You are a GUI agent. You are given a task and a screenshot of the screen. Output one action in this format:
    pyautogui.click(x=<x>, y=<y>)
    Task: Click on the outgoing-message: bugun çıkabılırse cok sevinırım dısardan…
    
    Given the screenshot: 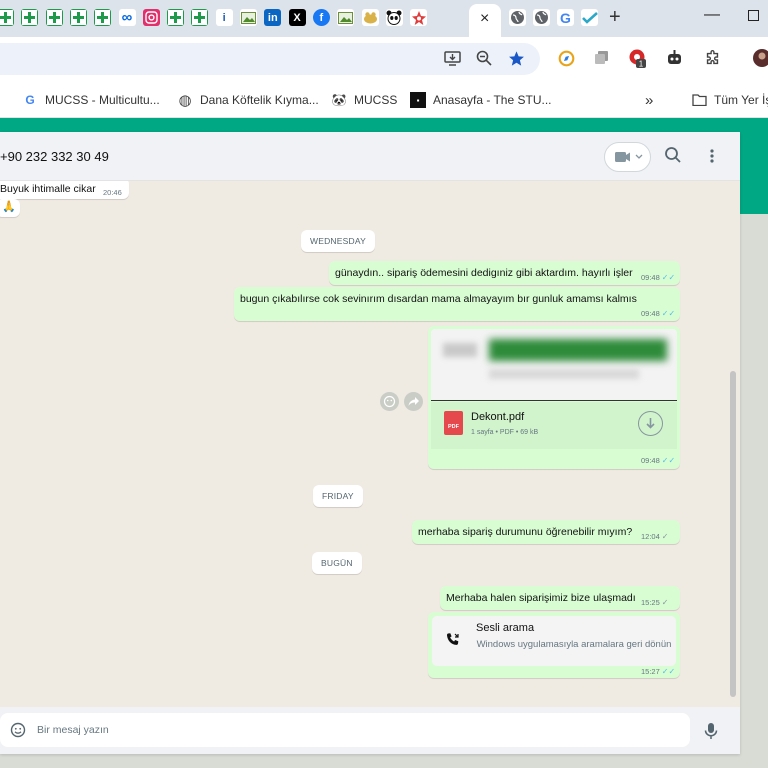 What is the action you would take?
    pyautogui.click(x=457, y=304)
    